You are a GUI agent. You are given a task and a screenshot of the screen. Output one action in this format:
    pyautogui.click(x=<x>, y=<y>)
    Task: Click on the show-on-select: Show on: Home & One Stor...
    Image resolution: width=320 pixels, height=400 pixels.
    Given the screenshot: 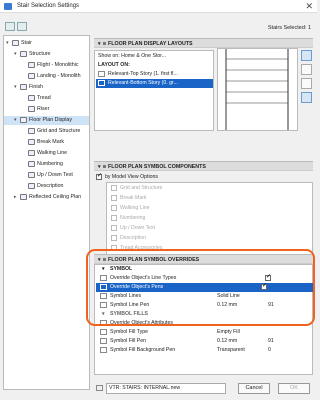 What is the action you would take?
    pyautogui.click(x=154, y=56)
    